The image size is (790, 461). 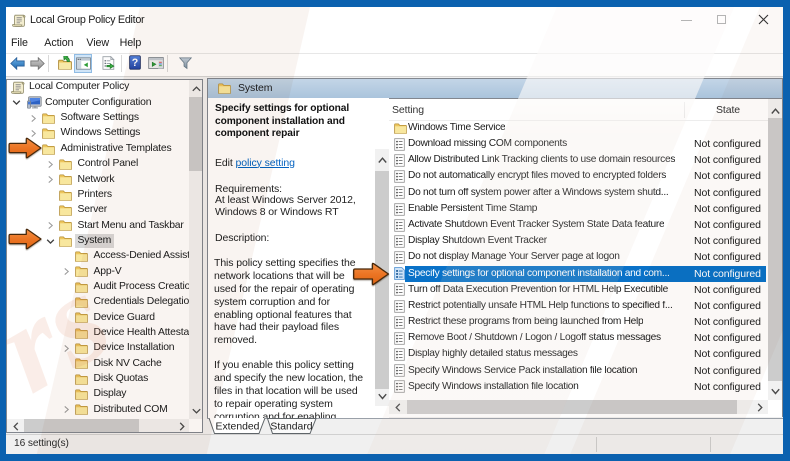 What do you see at coordinates (238, 426) in the screenshot?
I see `svg-text: Extended` at bounding box center [238, 426].